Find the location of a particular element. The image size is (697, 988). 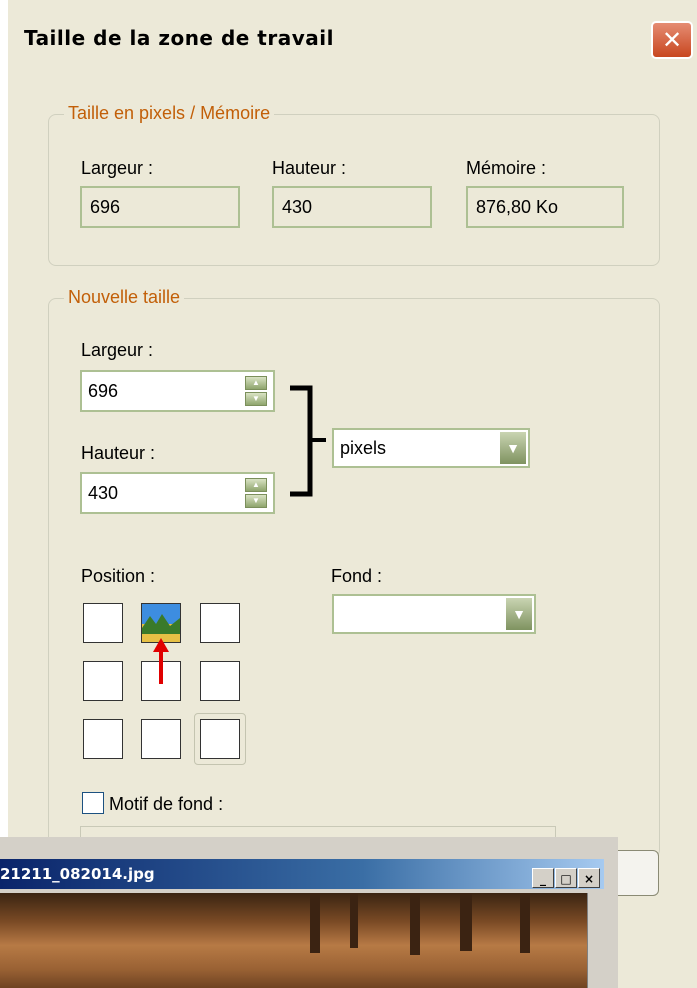

position-bottom-center is located at coordinates (161, 739).